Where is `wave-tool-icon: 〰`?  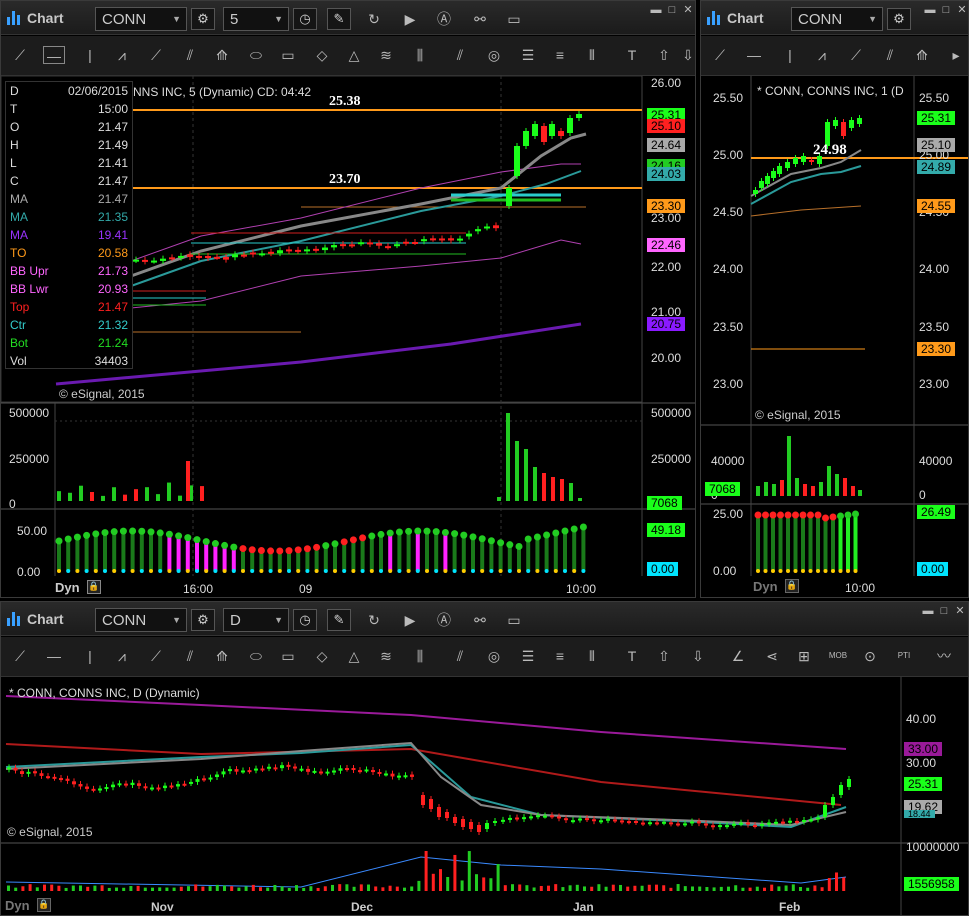 wave-tool-icon: 〰 is located at coordinates (944, 656).